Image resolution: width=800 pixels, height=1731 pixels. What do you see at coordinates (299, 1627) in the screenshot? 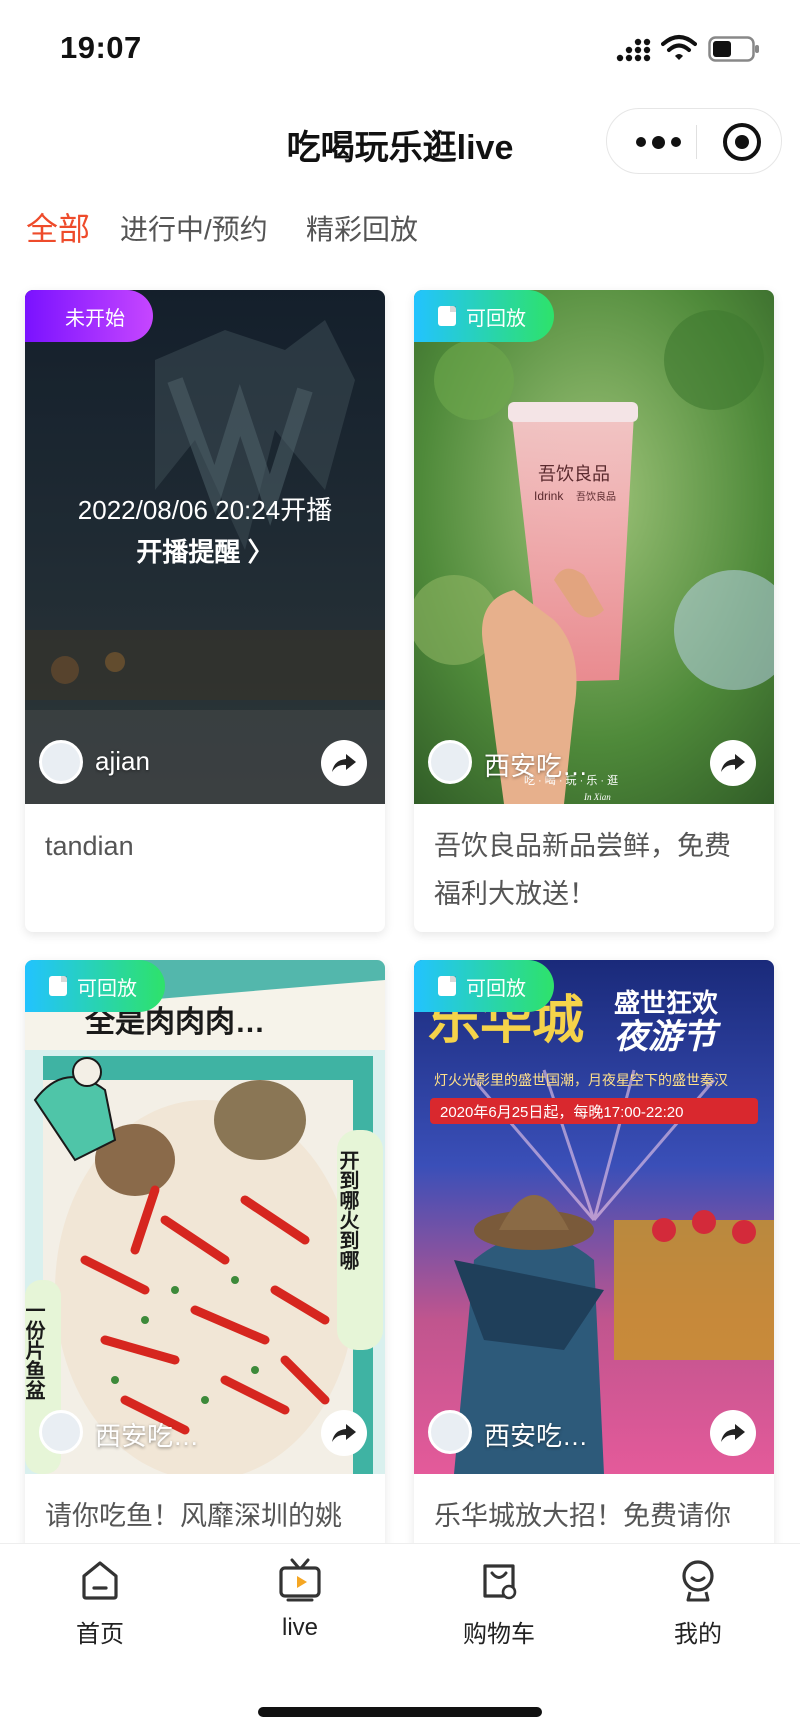
I see `tab-live-label: live` at bounding box center [299, 1627].